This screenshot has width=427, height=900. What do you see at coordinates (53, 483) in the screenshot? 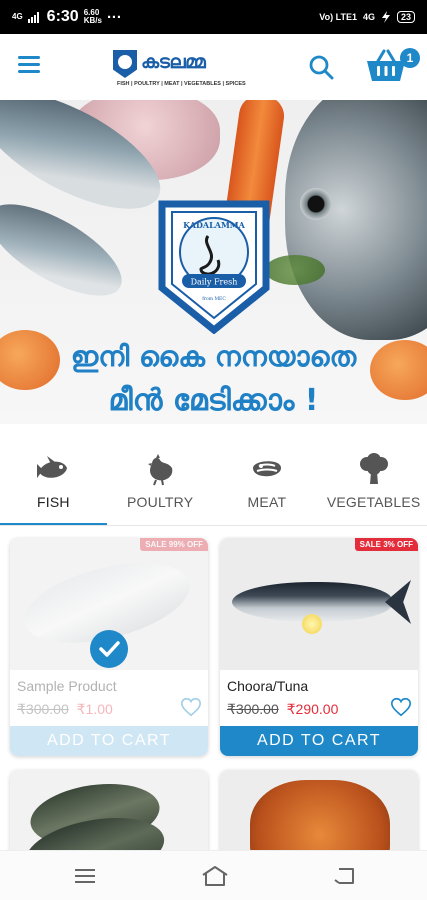
I see `tab-fish: FISH` at bounding box center [53, 483].